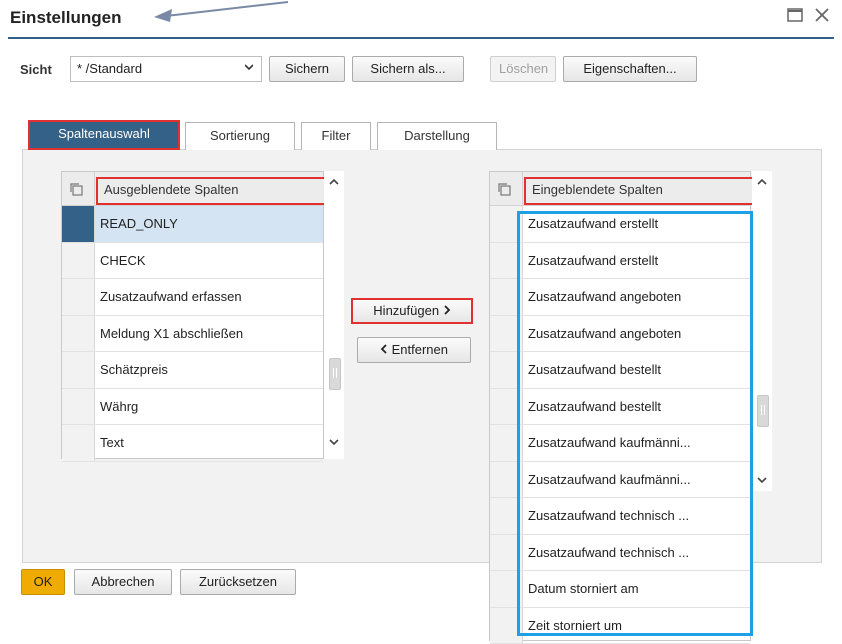 The height and width of the screenshot is (644, 842). What do you see at coordinates (635, 626) in the screenshot?
I see `list-item-label: Zeit storniert um` at bounding box center [635, 626].